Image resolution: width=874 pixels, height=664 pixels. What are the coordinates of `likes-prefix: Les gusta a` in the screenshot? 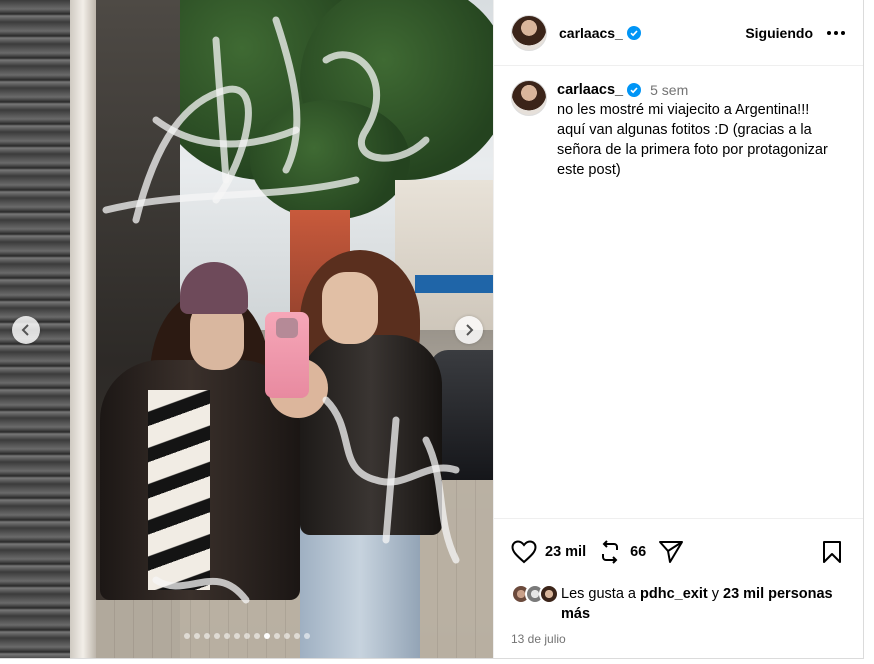 It's located at (600, 594).